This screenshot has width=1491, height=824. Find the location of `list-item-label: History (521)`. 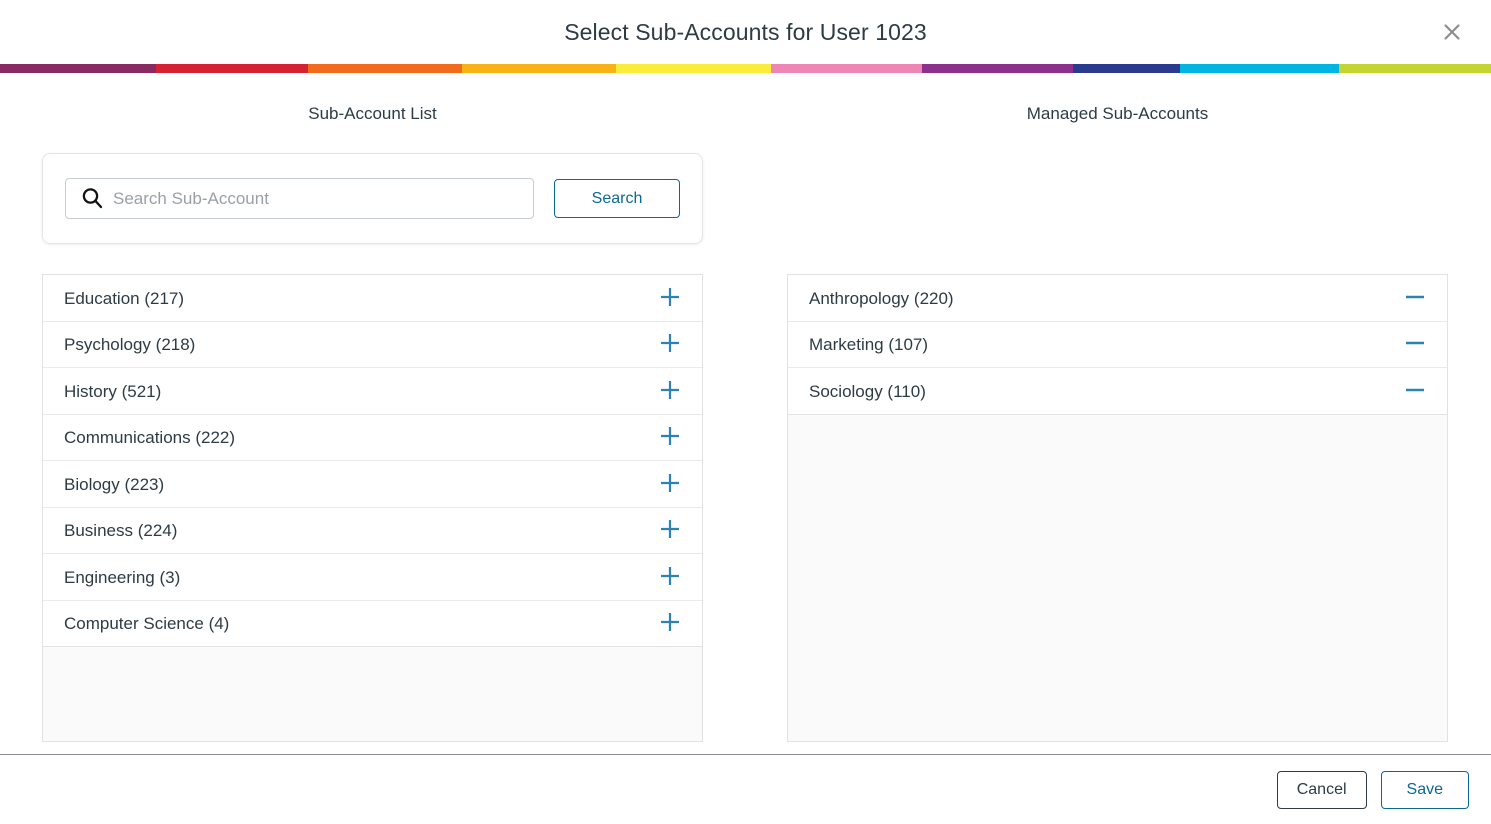

list-item-label: History (521) is located at coordinates (113, 391).